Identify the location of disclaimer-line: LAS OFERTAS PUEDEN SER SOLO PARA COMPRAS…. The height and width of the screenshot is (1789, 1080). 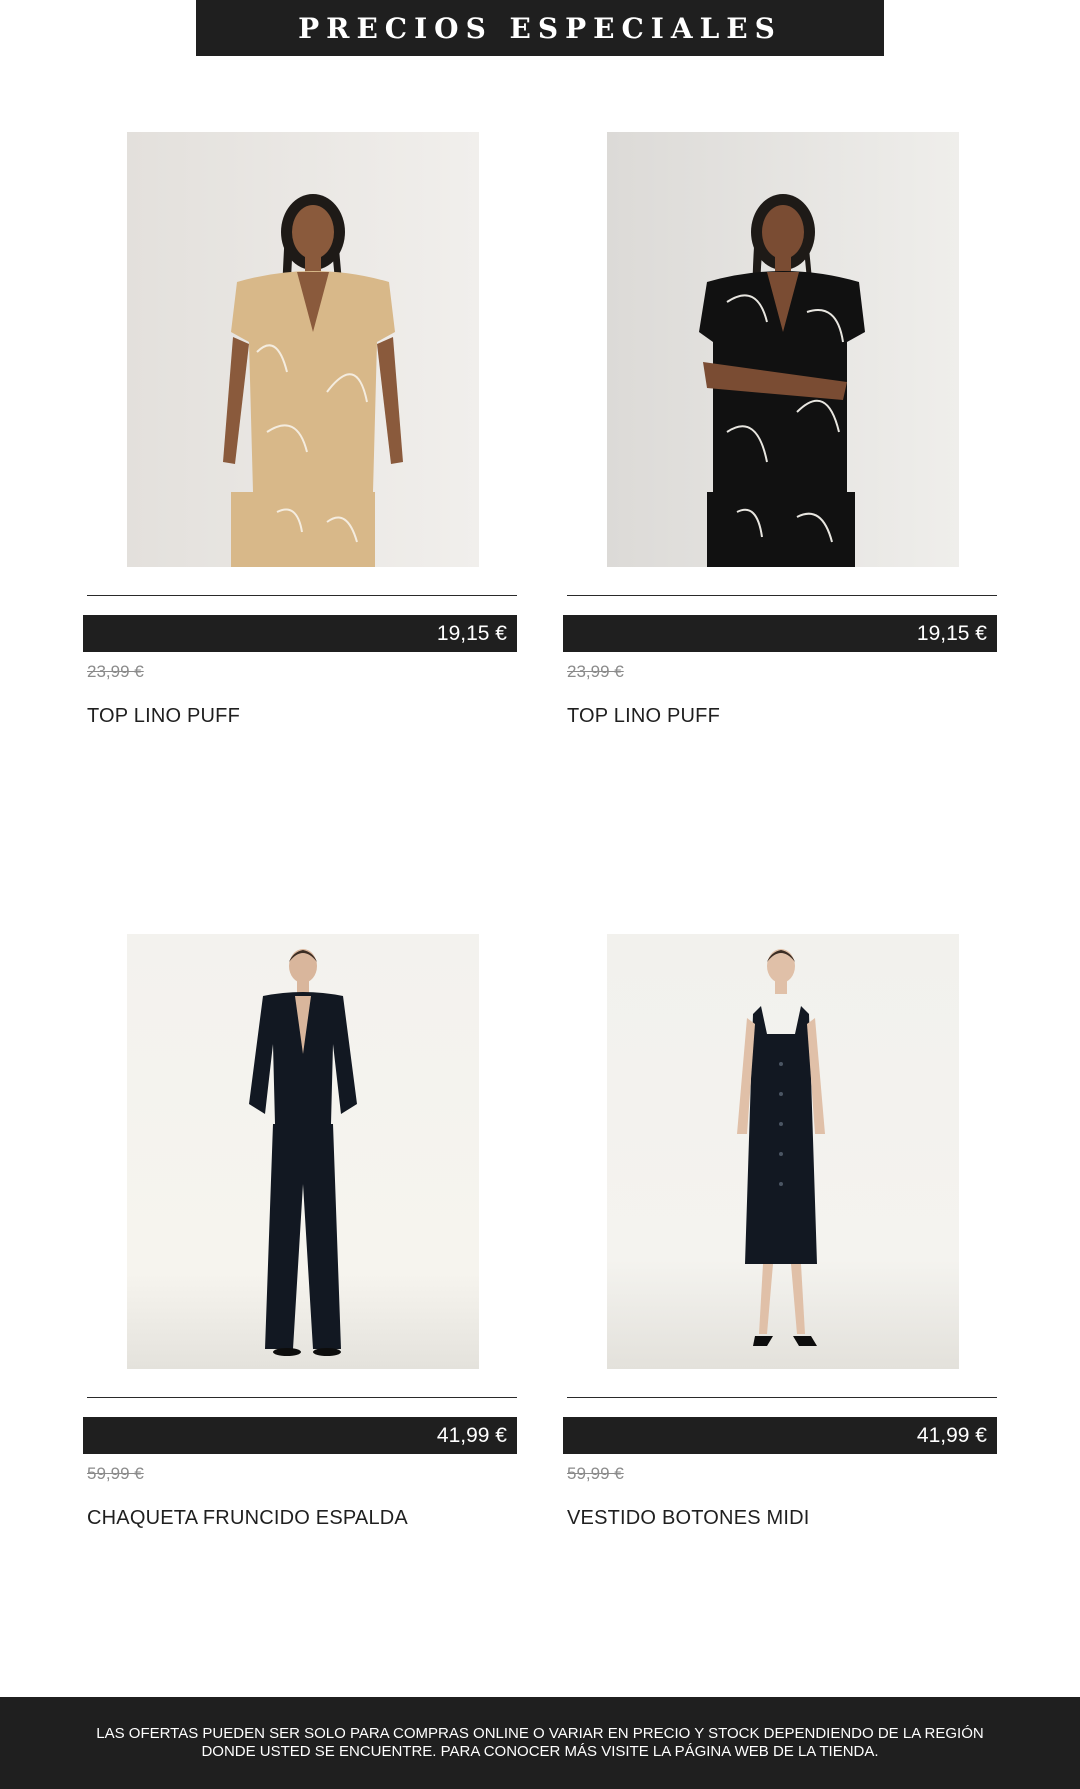
(540, 1733).